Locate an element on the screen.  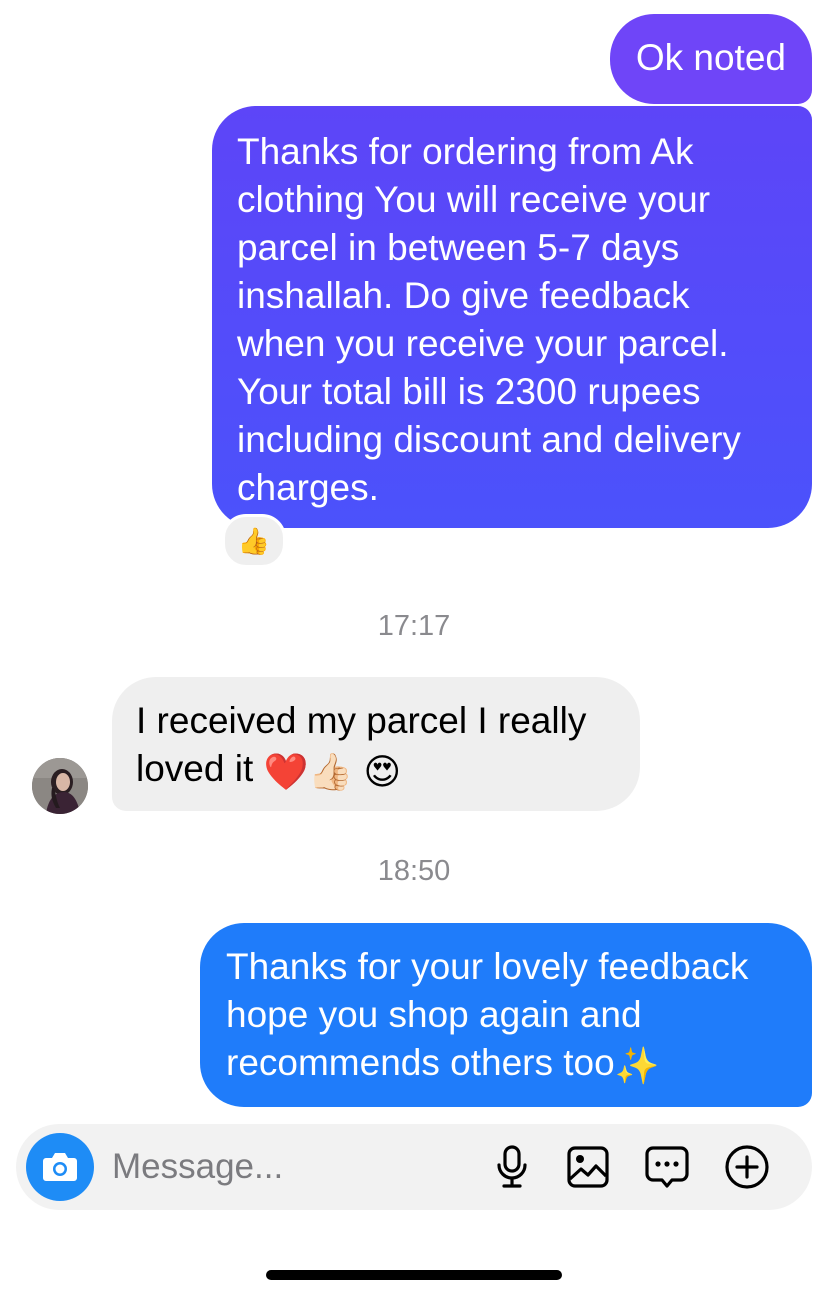
sticker-icon is located at coordinates (667, 1167).